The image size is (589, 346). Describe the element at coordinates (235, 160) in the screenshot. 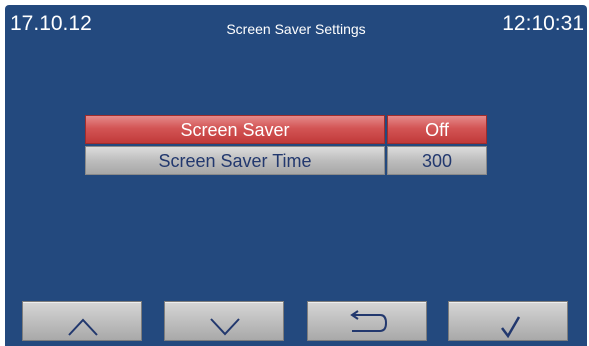

I see `screen-saver-time-label: Screen Saver Time` at that location.